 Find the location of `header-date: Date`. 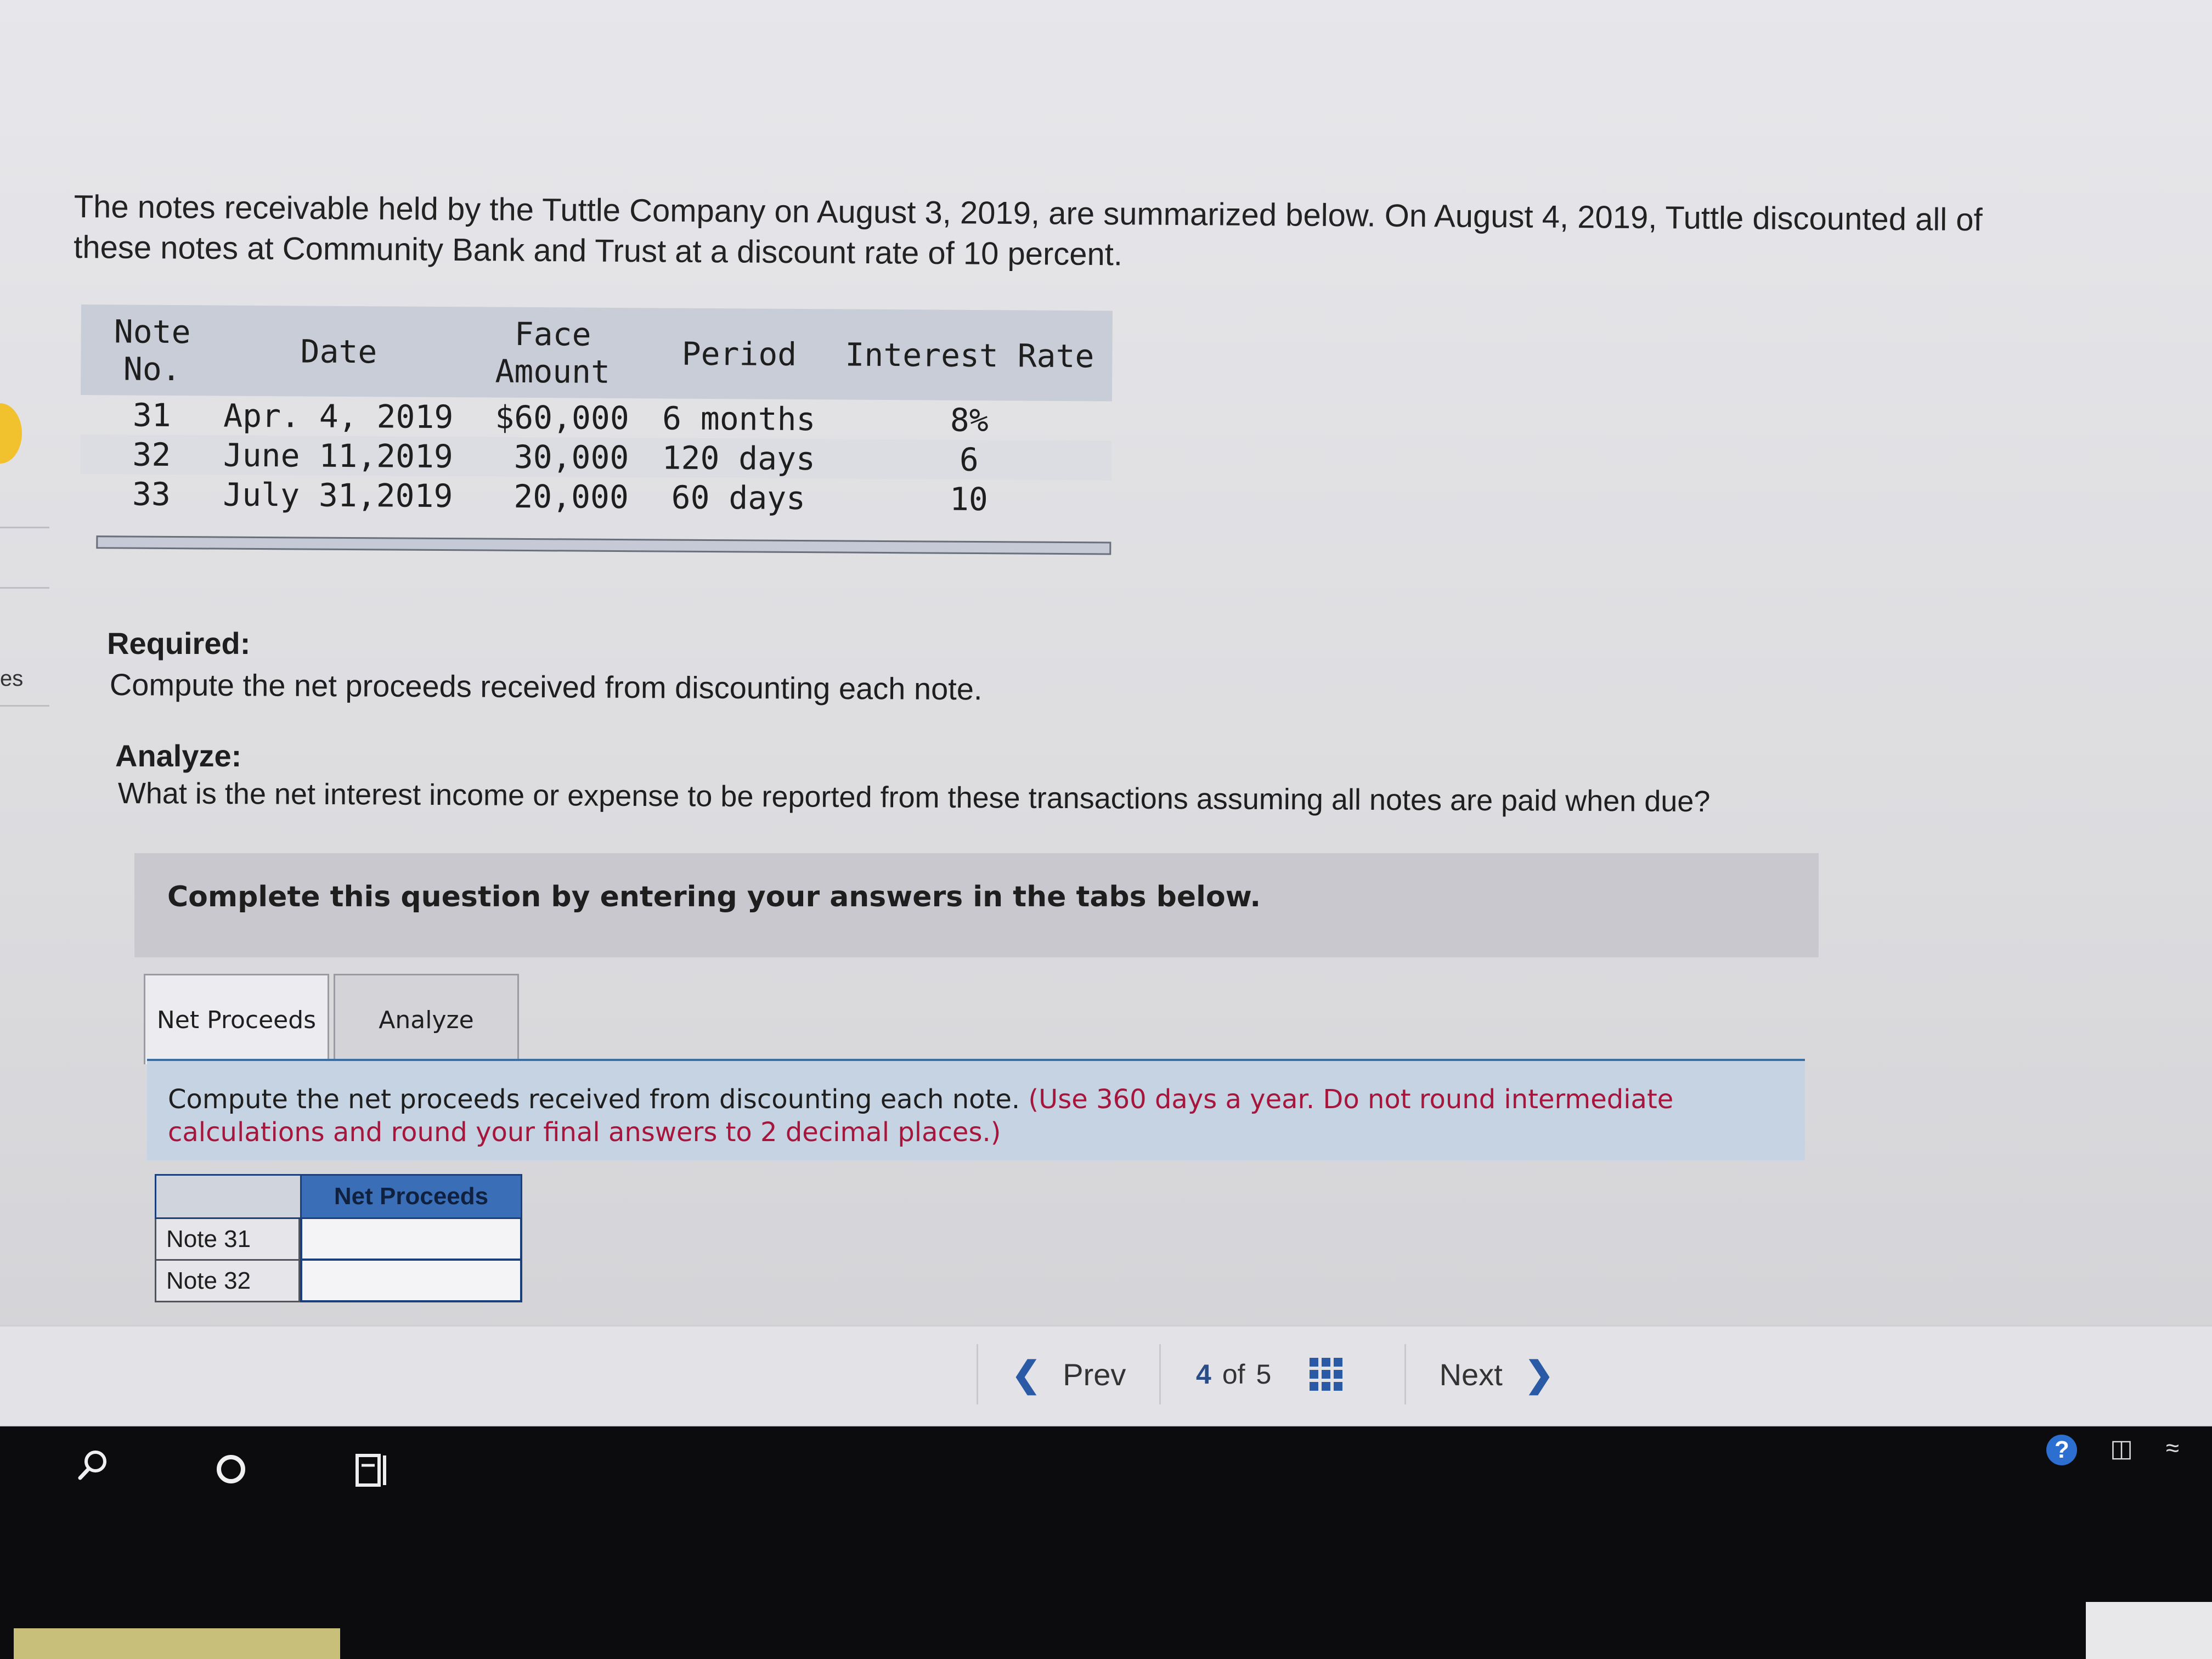

header-date: Date is located at coordinates (338, 351).